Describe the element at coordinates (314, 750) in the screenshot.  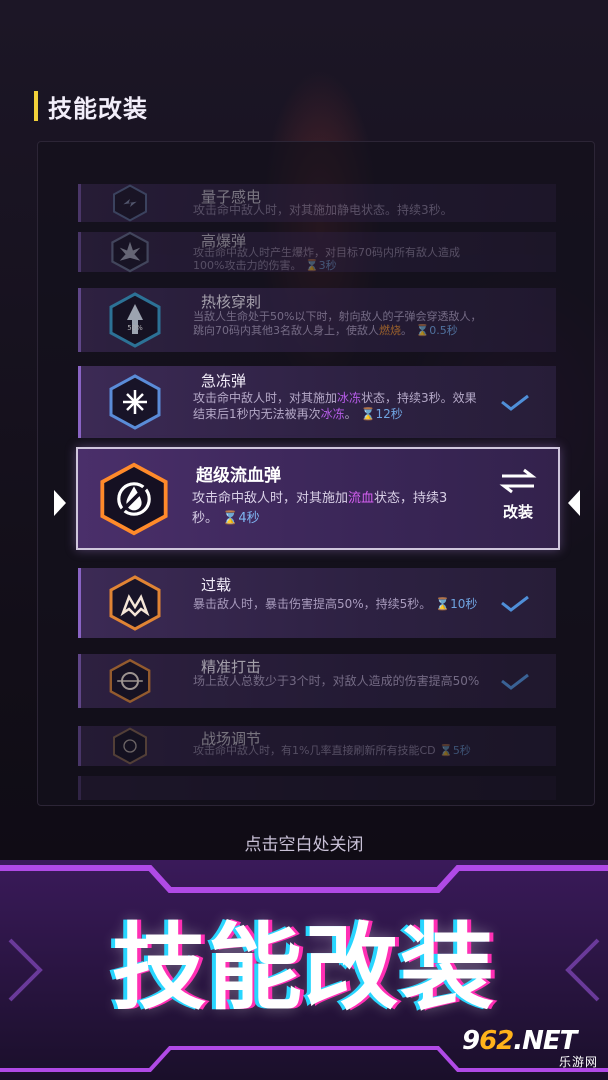
I see `skill-desc-text: 攻击命中敌人时，有1%几率直接刷新所有技能CD` at that location.